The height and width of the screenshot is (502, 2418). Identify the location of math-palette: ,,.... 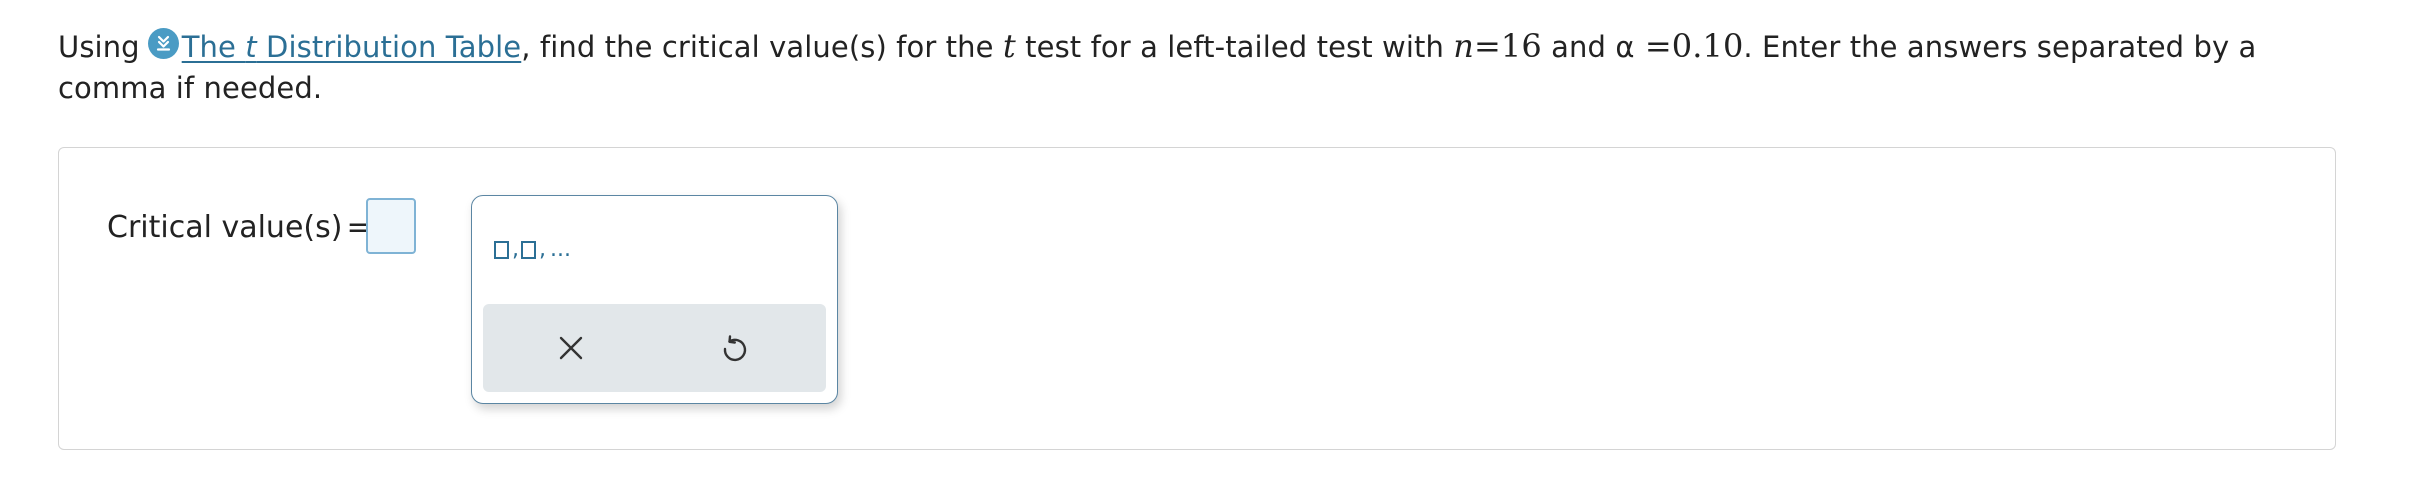
(654, 299).